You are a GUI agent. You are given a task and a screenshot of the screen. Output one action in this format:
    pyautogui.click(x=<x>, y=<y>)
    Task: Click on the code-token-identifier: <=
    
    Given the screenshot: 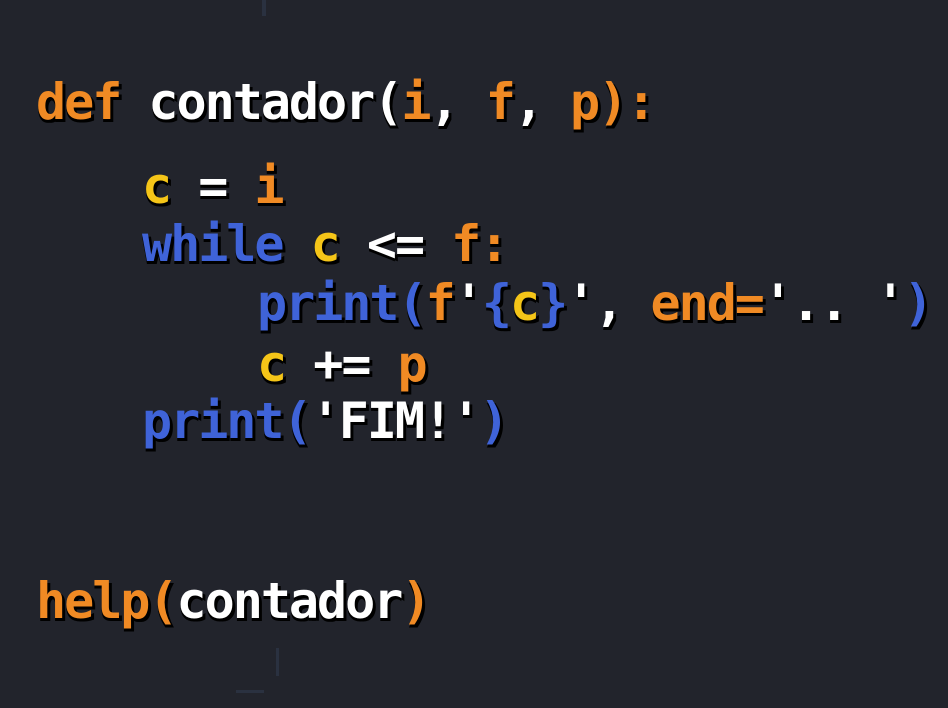 What is the action you would take?
    pyautogui.click(x=395, y=244)
    